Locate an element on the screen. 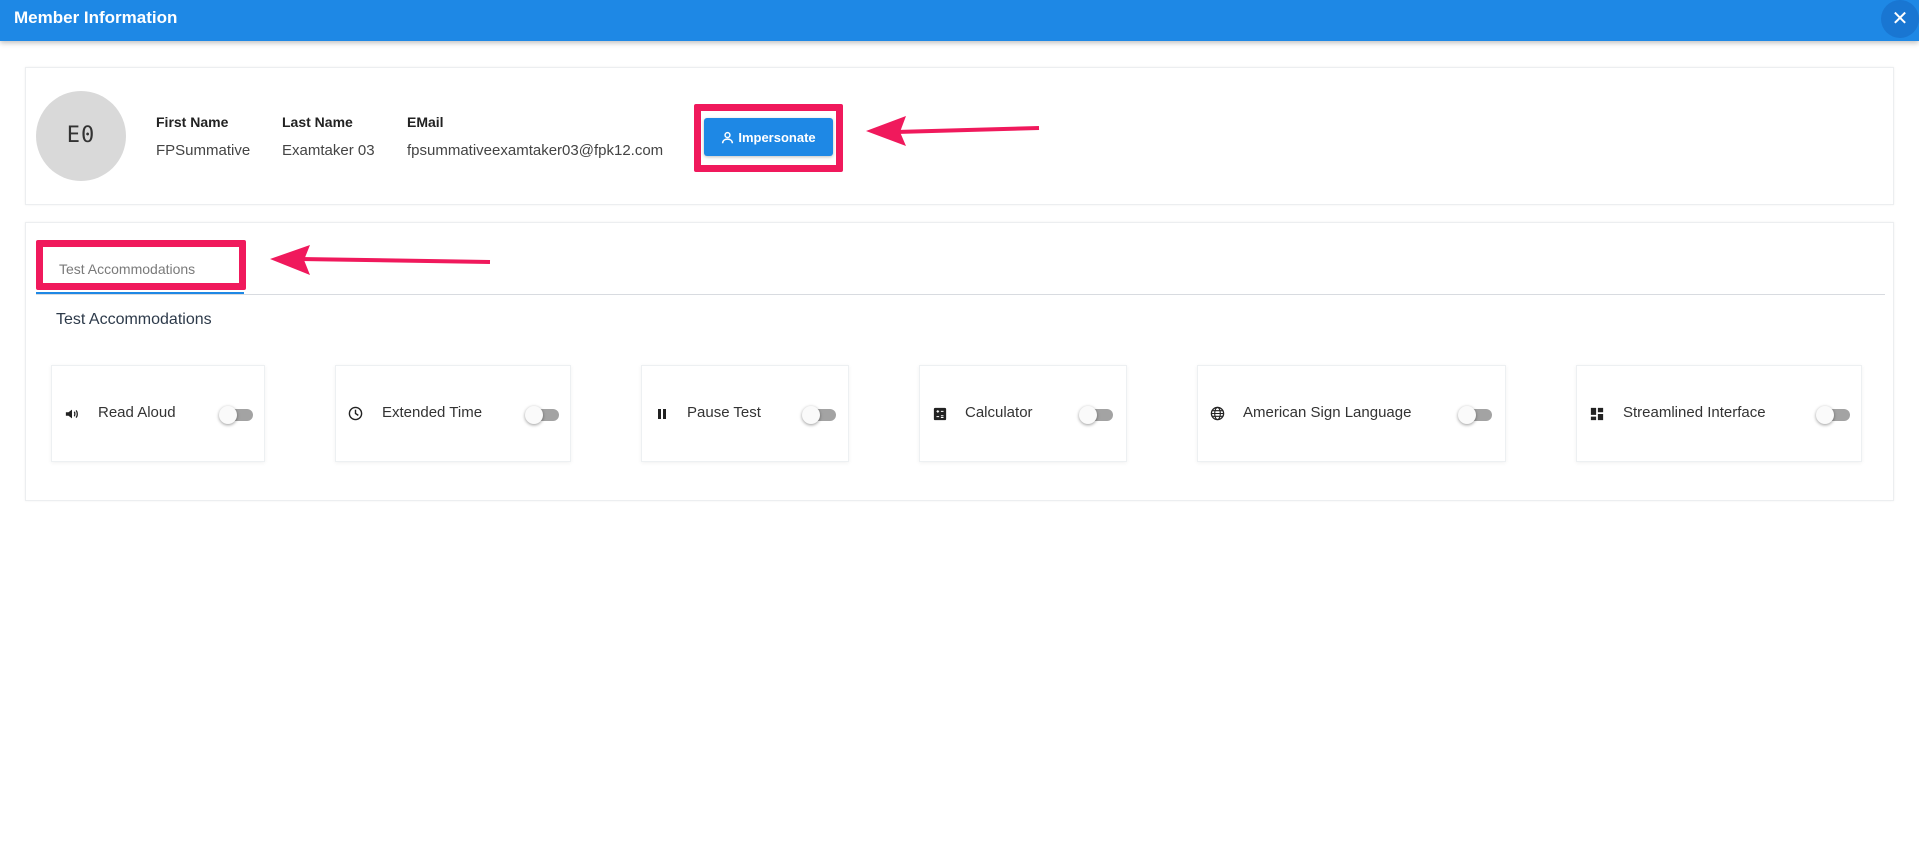  streamlined-interface-toggle is located at coordinates (1833, 415).